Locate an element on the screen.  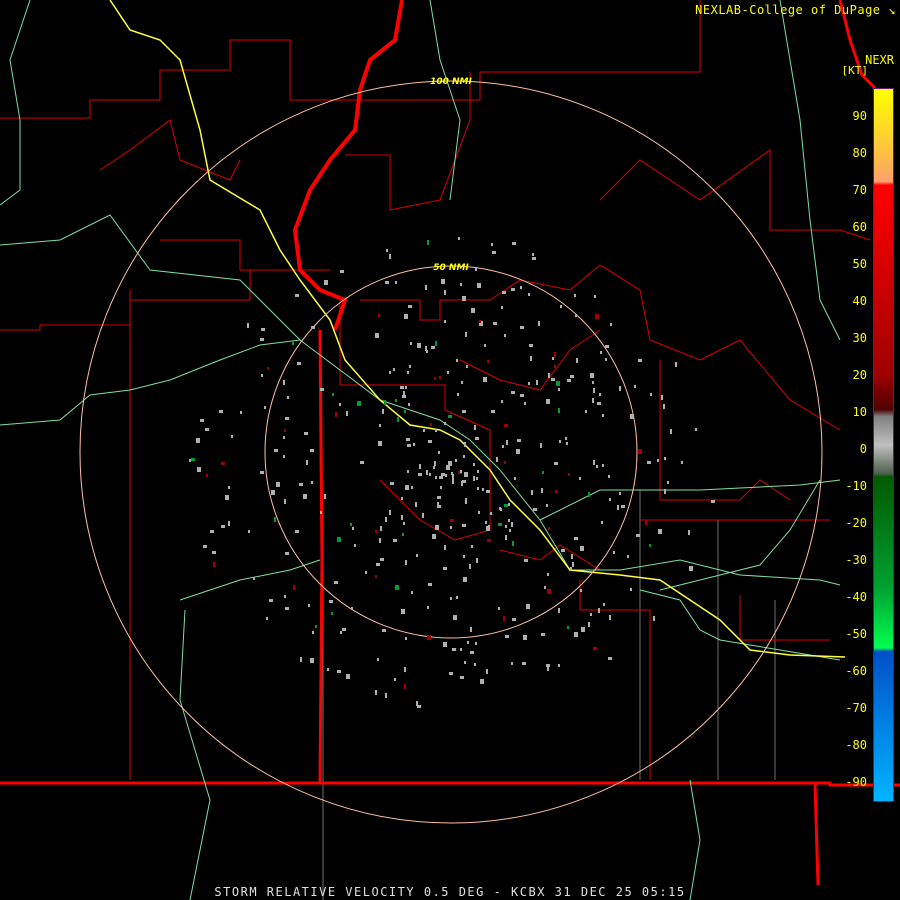
color-scale-tick: 60 is located at coordinates (859, 227).